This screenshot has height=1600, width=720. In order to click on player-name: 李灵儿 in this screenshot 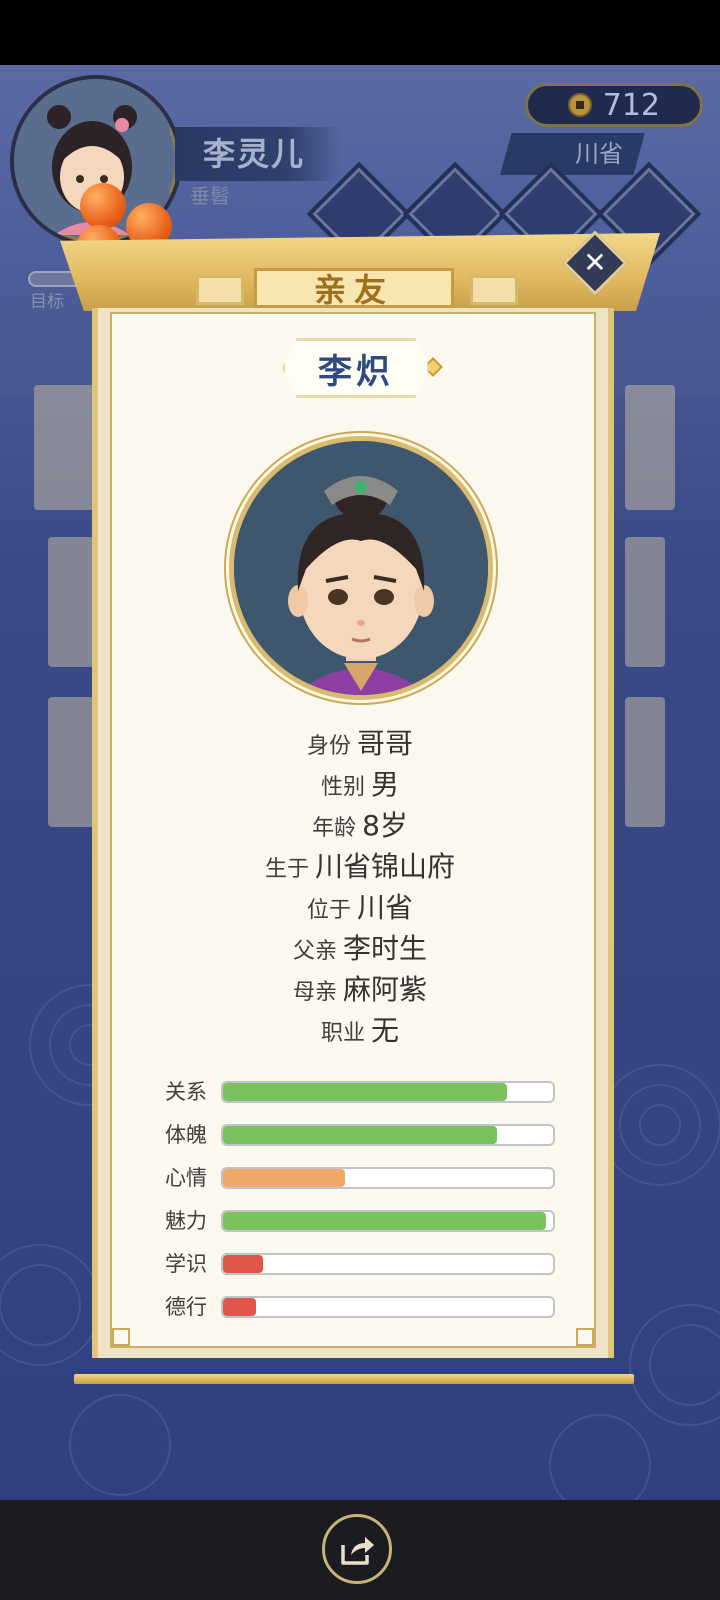, I will do `click(257, 154)`.